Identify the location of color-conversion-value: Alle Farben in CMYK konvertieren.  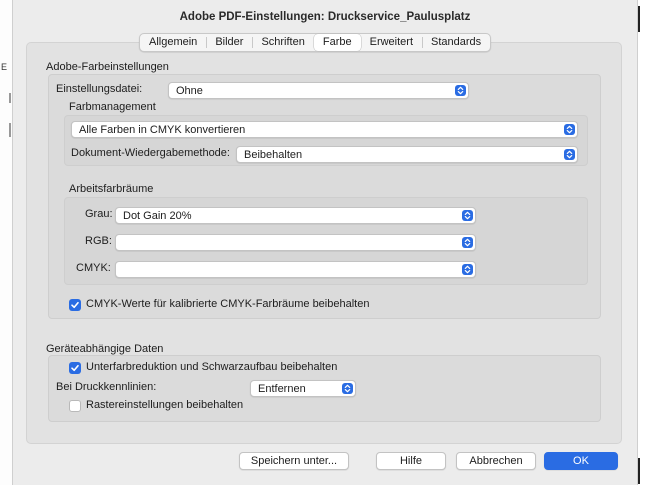
(162, 130).